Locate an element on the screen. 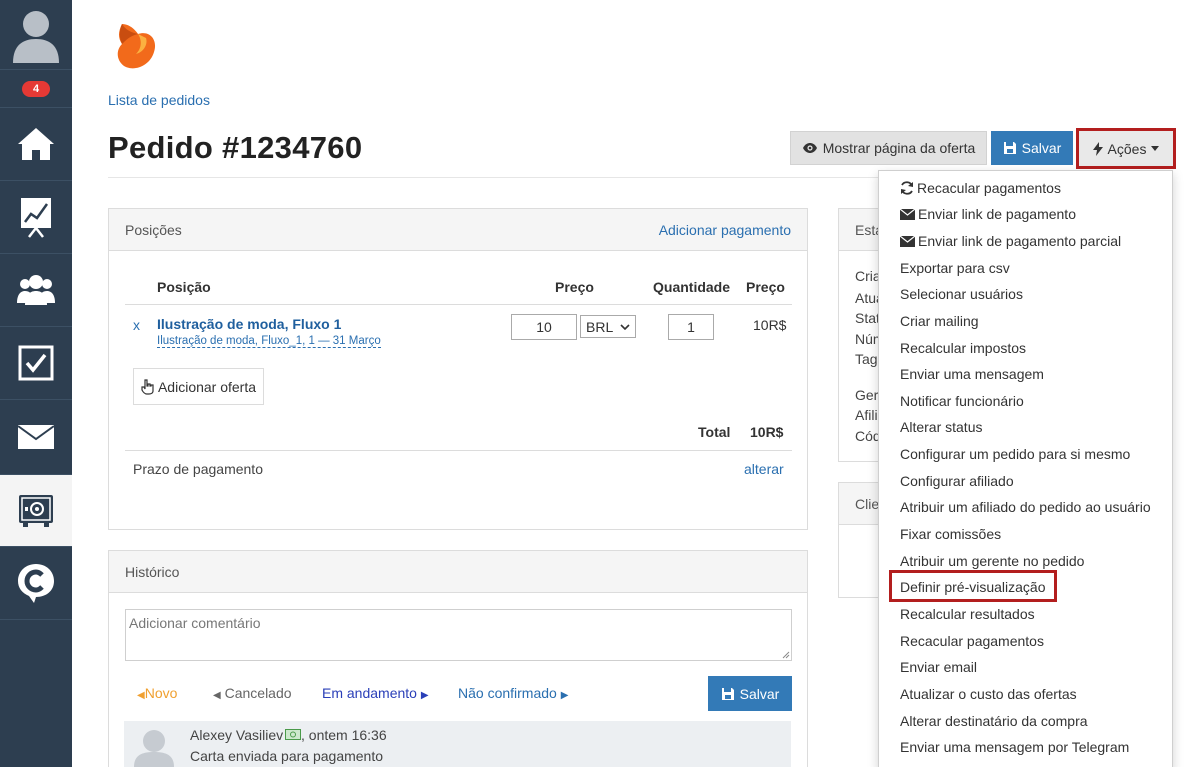 Image resolution: width=1199 pixels, height=767 pixels. menu-item-change-status: Alterar status is located at coordinates (941, 427).